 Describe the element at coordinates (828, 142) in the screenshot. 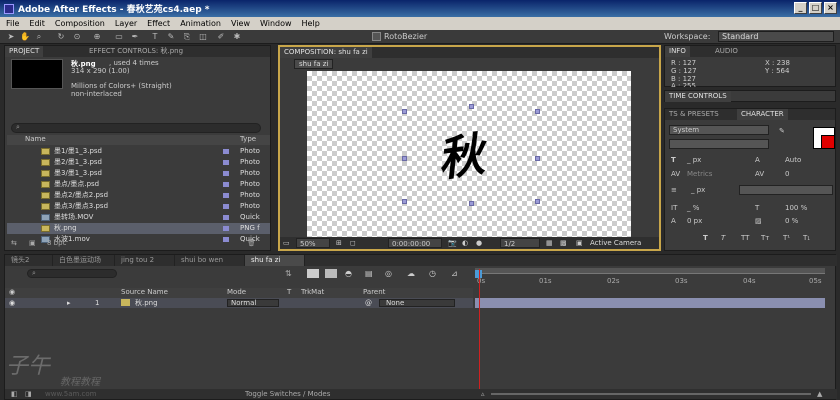

I see `stroke-color-swatch` at that location.